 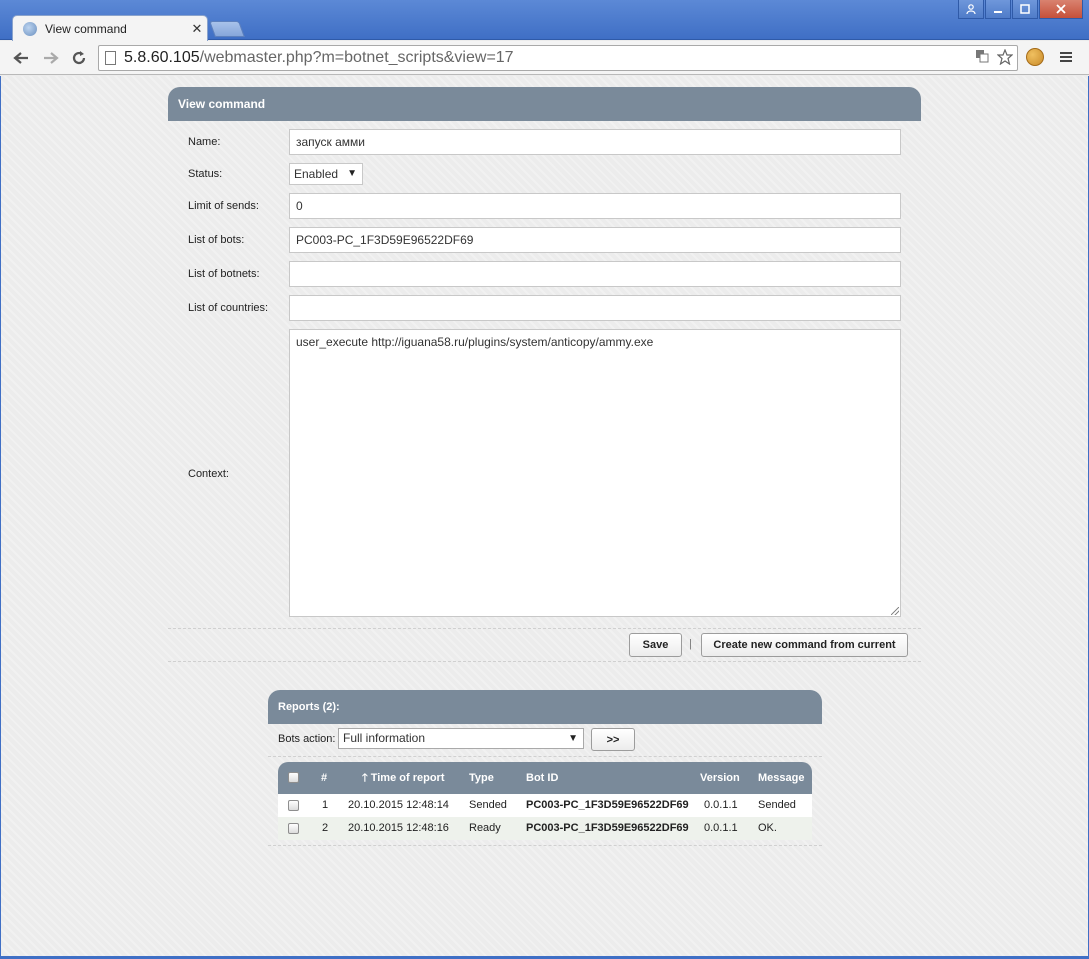 What do you see at coordinates (21, 58) in the screenshot?
I see `back-icon` at bounding box center [21, 58].